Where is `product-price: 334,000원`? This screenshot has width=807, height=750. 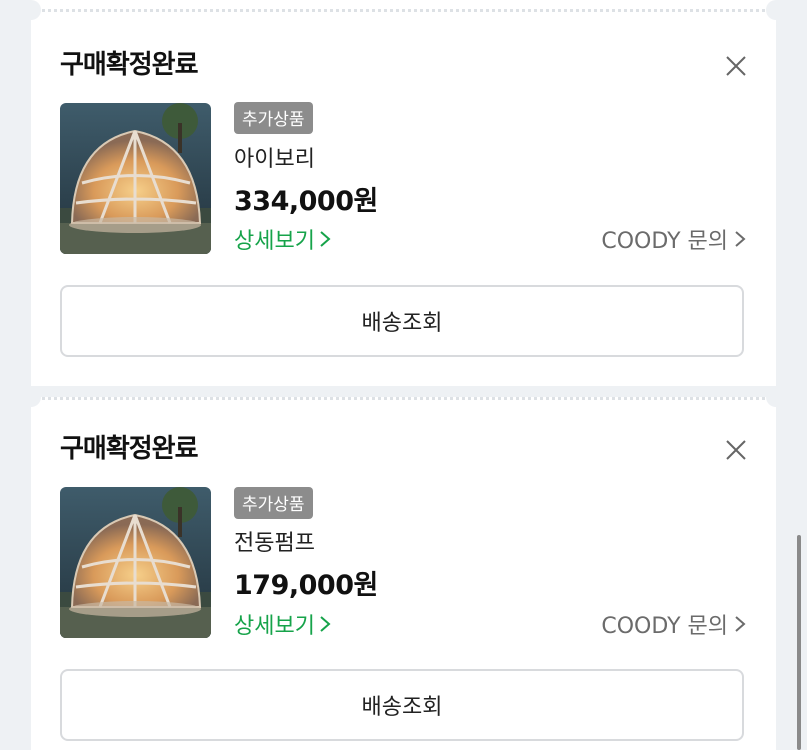
product-price: 334,000원 is located at coordinates (306, 201).